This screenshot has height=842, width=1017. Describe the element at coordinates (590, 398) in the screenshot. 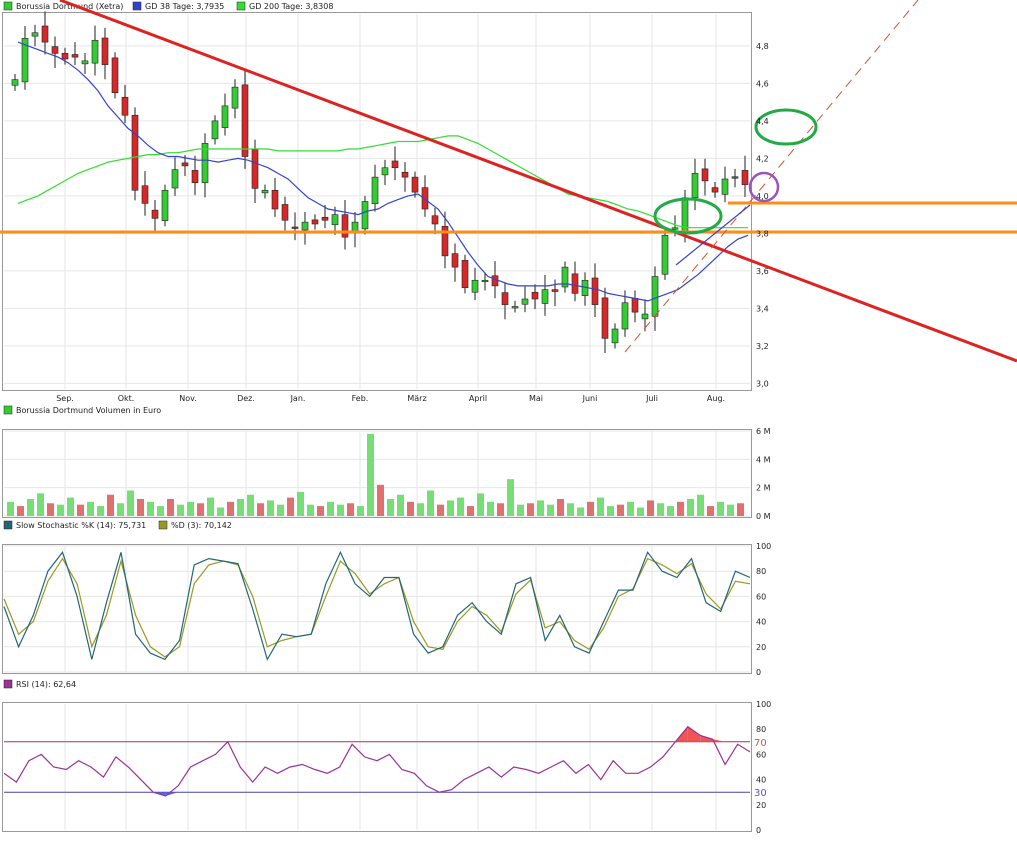

I see `x-tick-label: Juni` at that location.